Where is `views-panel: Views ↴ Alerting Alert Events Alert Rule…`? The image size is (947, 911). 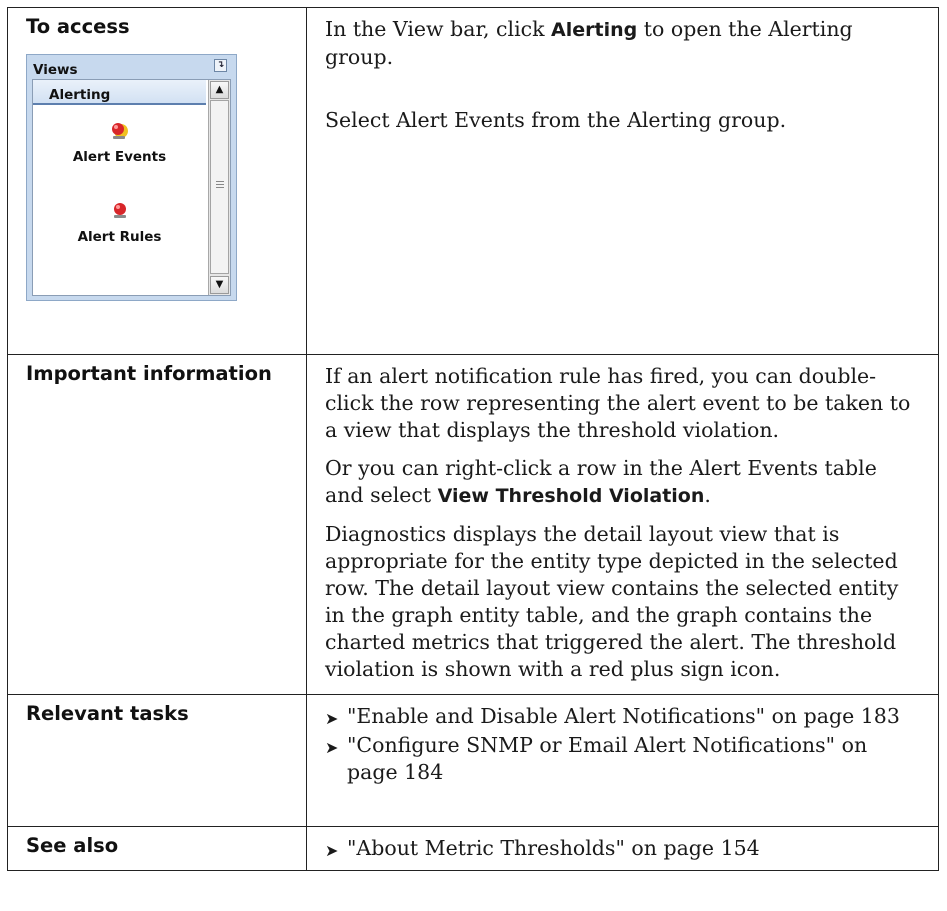 views-panel: Views ↴ Alerting Alert Events Alert Rule… is located at coordinates (131, 177).